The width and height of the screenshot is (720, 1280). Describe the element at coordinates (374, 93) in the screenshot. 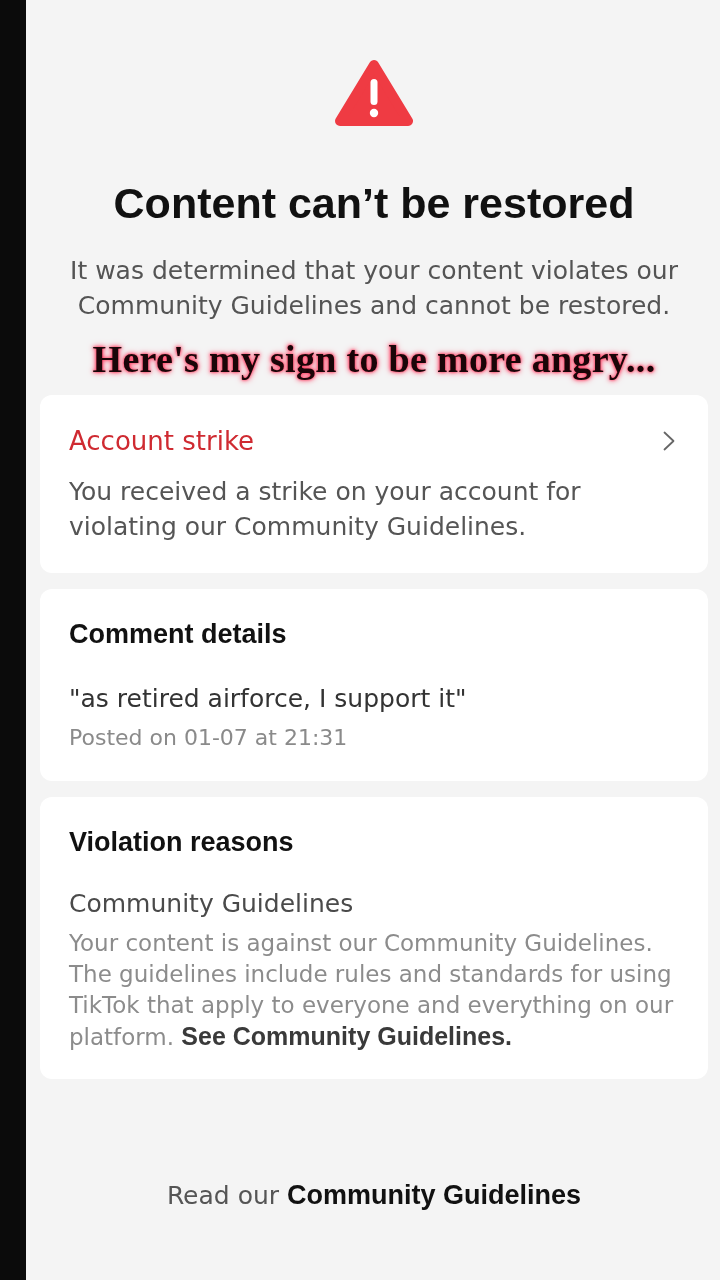

I see `warning-icon` at that location.